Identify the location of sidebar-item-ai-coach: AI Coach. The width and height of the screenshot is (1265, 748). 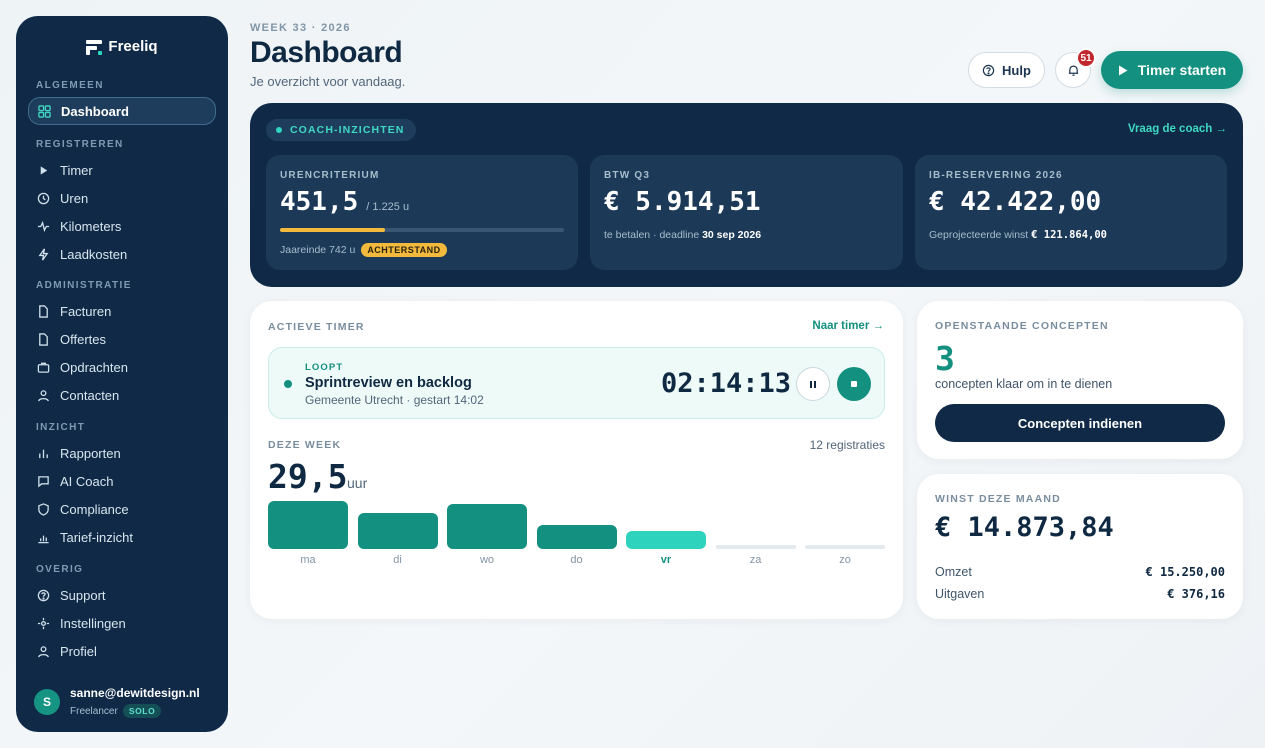
(122, 481).